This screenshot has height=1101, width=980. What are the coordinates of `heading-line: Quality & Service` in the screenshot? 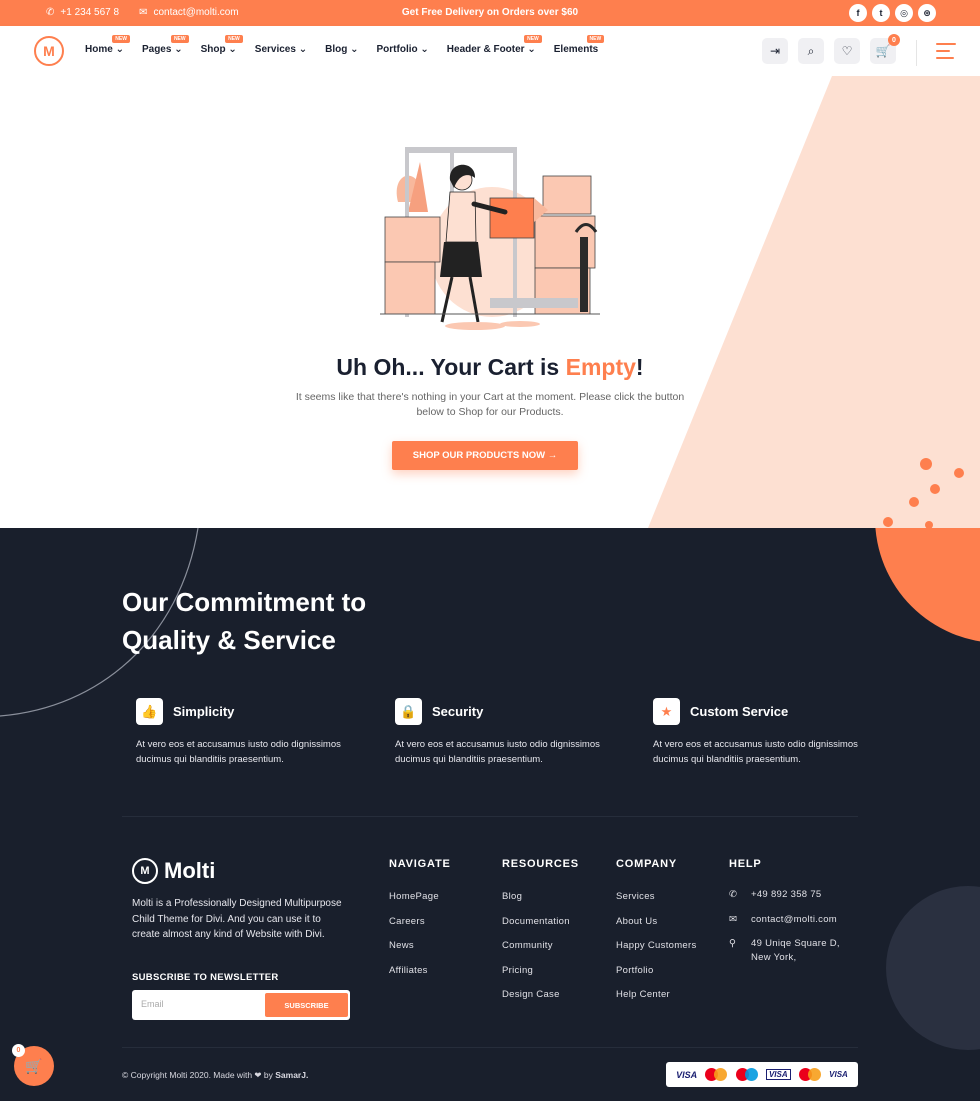 It's located at (229, 640).